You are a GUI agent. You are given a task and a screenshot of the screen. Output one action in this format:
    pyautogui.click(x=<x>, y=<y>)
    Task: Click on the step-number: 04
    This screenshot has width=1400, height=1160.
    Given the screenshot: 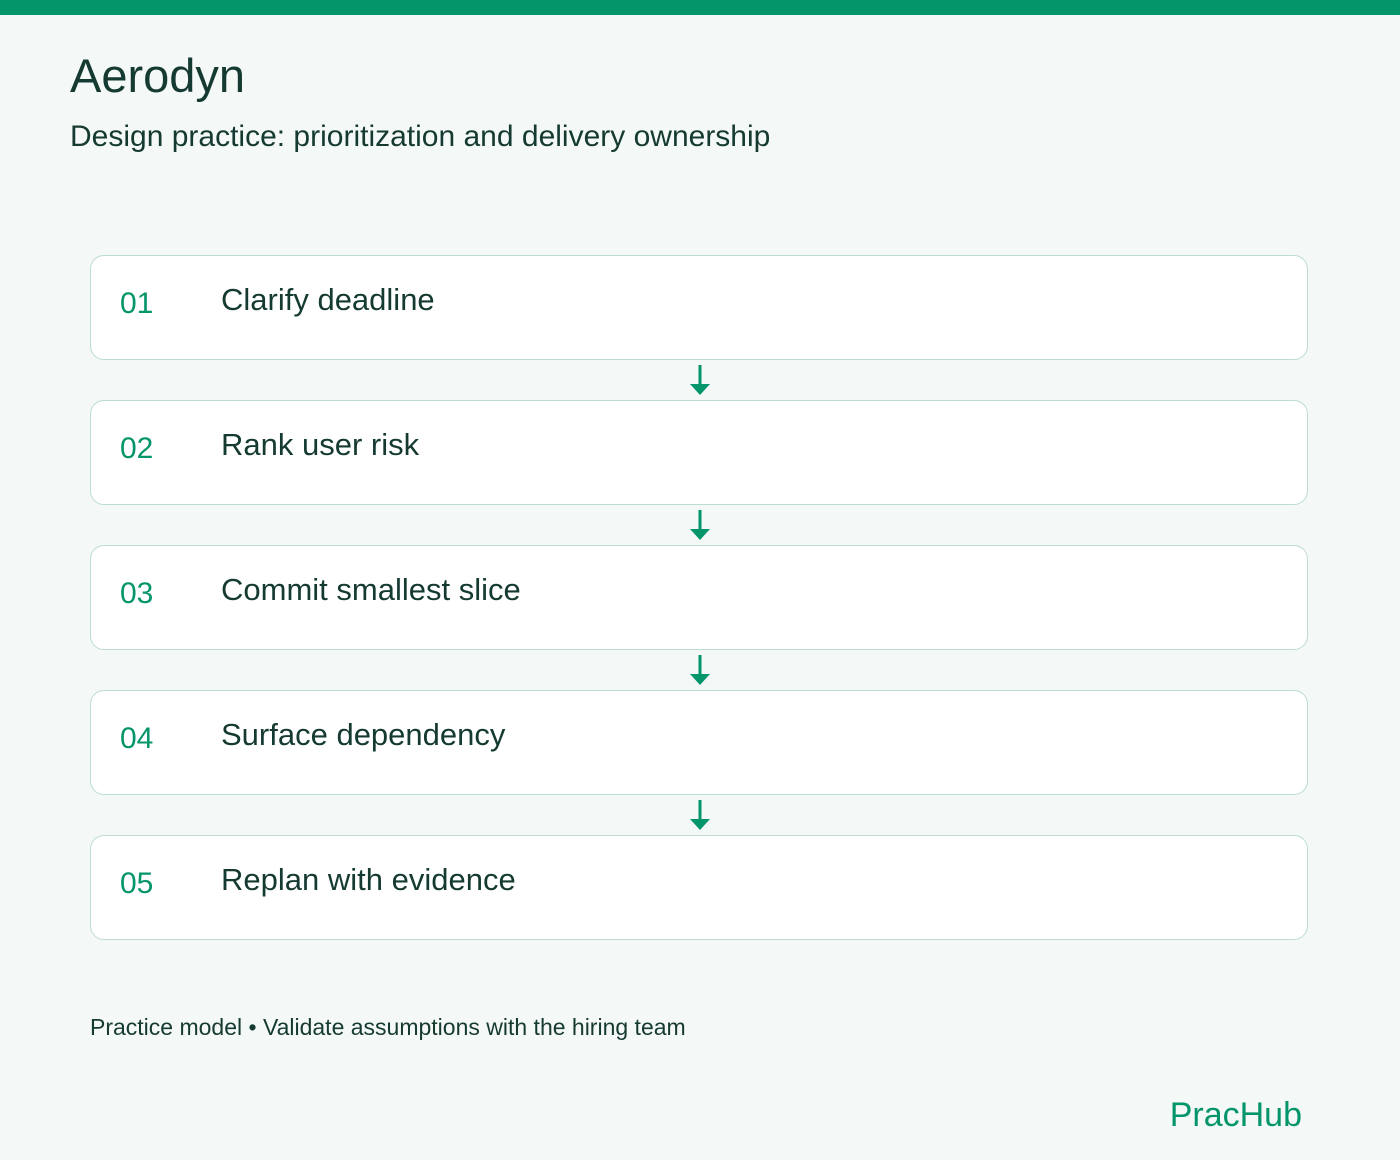 What is the action you would take?
    pyautogui.click(x=137, y=738)
    